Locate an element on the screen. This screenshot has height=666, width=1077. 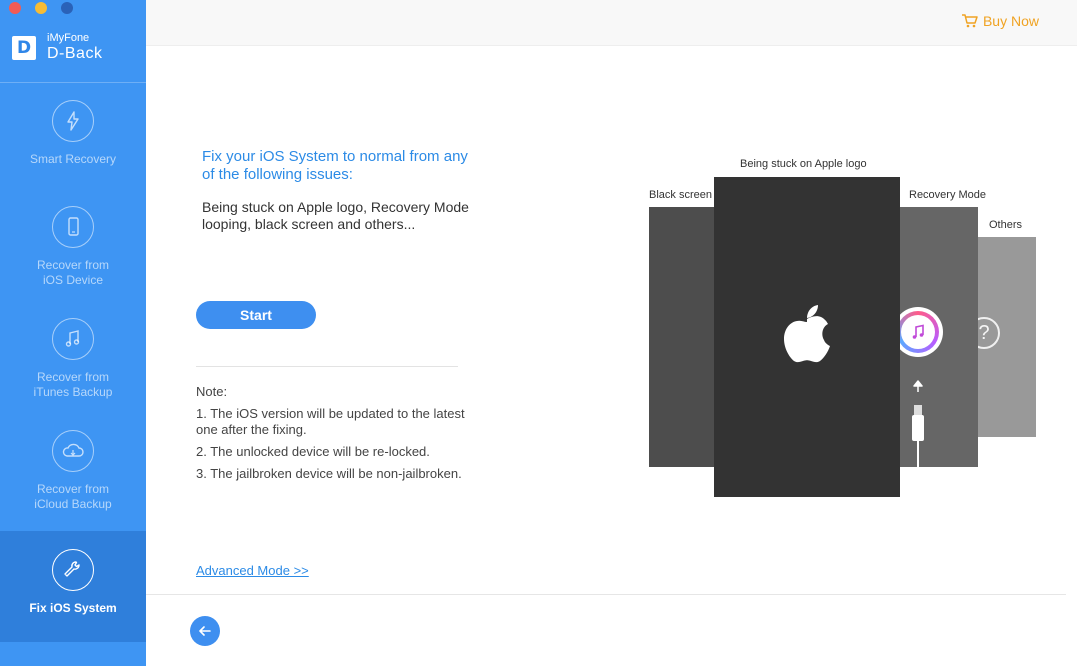
buy-now-button: Buy Now is located at coordinates (1000, 21).